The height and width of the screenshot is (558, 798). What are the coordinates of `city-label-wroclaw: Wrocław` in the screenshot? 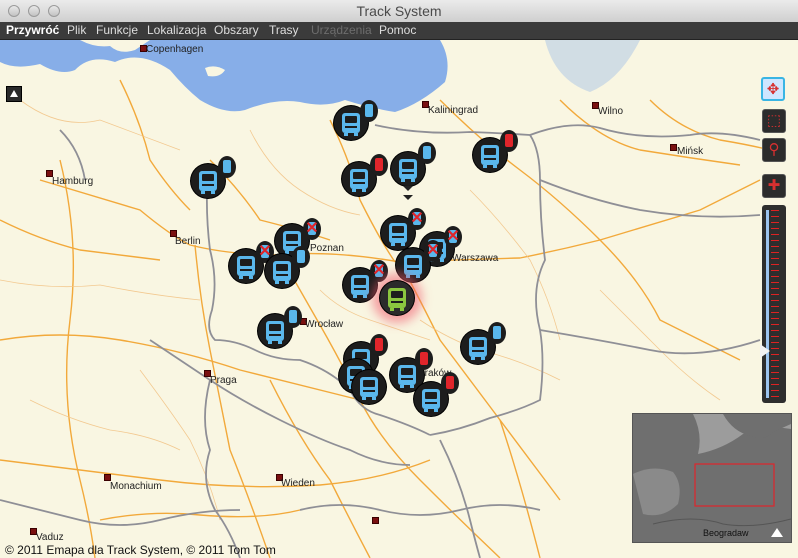 It's located at (324, 324).